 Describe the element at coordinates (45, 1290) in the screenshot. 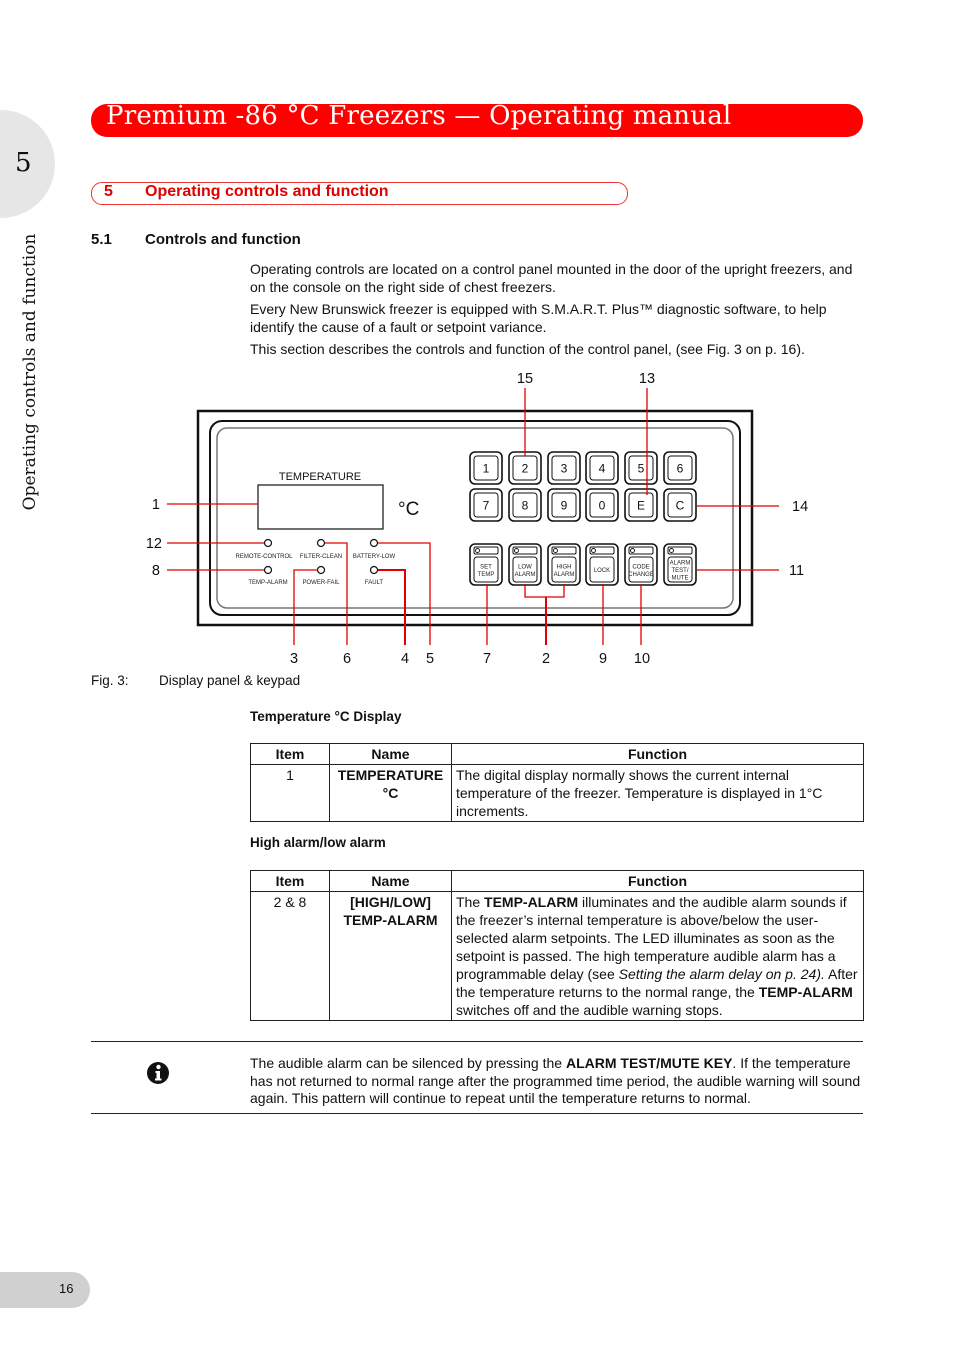

I see `page-number-tab` at that location.